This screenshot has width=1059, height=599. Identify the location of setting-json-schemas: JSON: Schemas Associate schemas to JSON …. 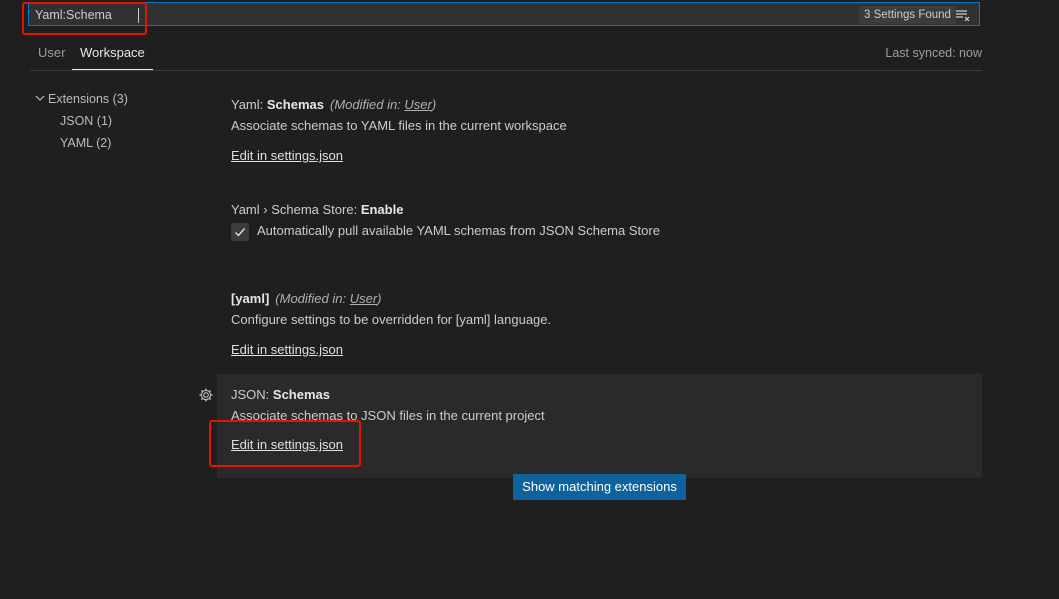
(590, 426).